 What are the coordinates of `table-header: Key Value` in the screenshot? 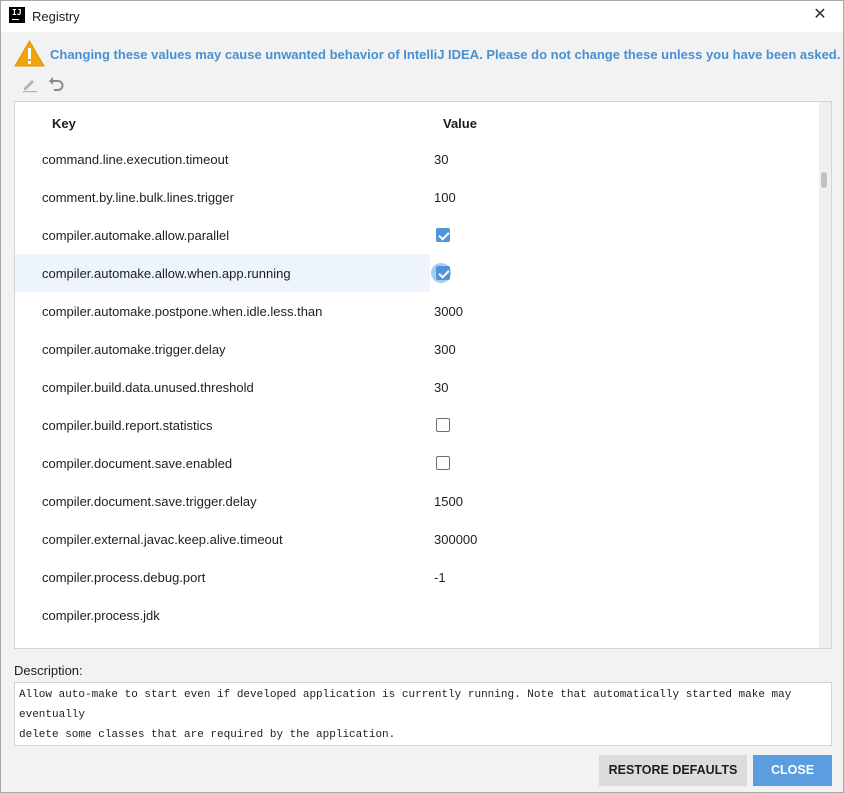 It's located at (417, 121).